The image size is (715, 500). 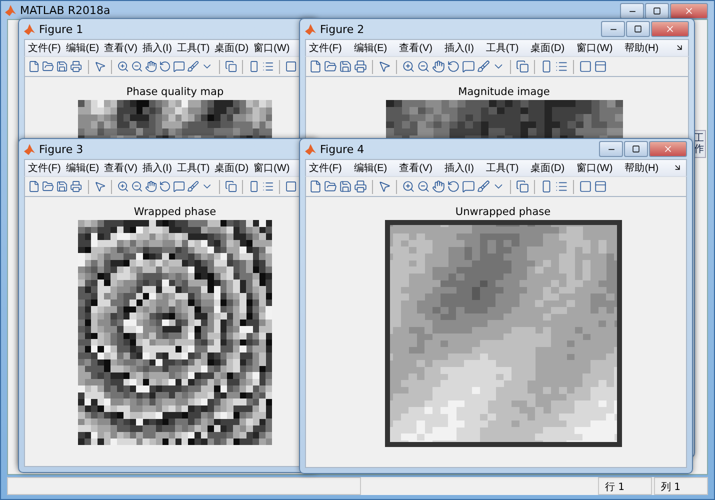 I want to click on close-button, so click(x=689, y=11).